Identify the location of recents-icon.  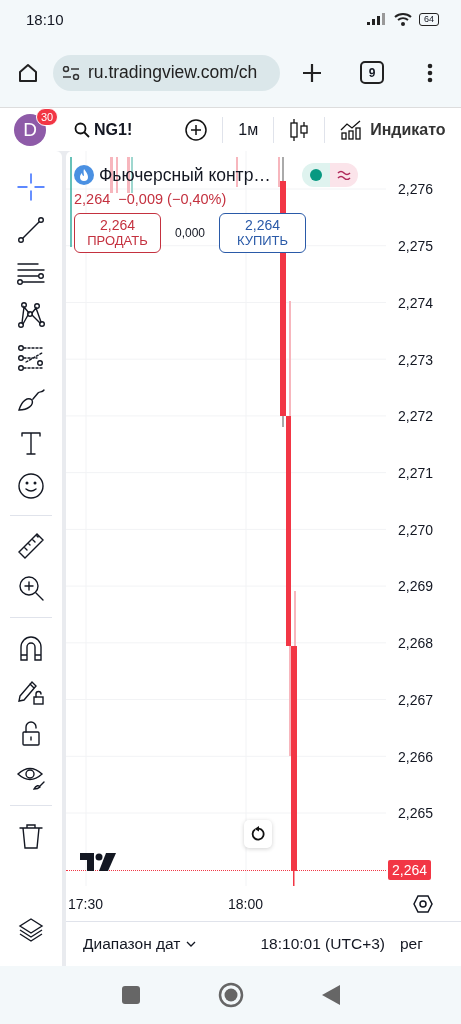
(130, 995).